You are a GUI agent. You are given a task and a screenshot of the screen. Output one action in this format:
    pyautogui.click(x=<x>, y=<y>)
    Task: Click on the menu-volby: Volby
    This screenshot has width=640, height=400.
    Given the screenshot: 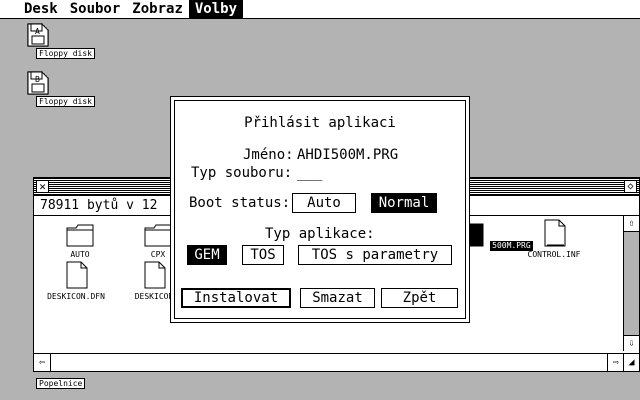 What is the action you would take?
    pyautogui.click(x=216, y=9)
    